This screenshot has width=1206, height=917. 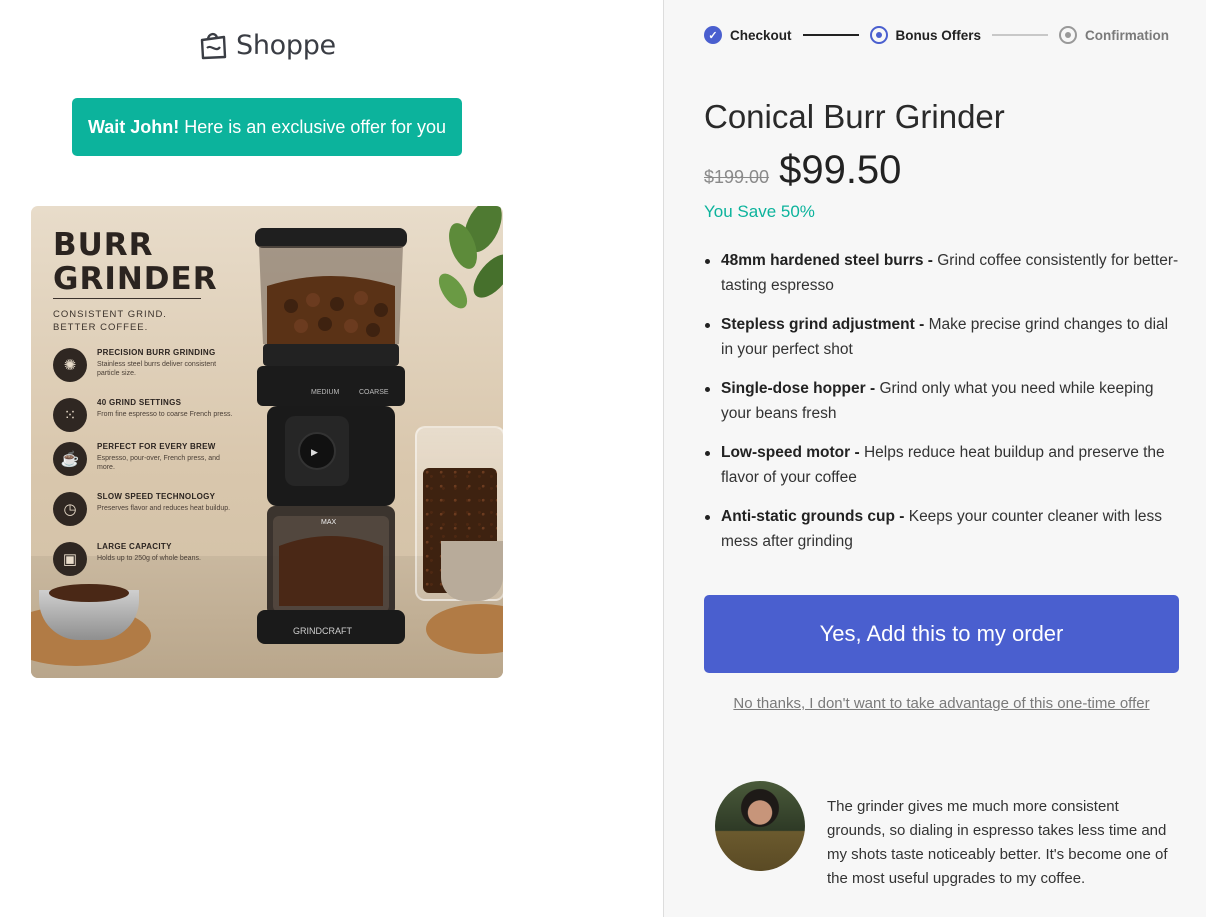 I want to click on max-label: MAX, so click(x=329, y=522).